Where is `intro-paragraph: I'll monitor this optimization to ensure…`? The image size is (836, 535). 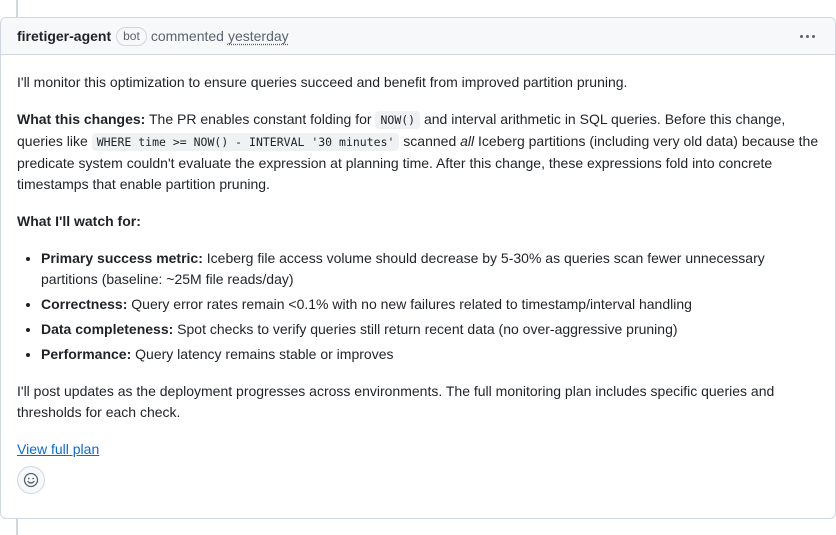
intro-paragraph: I'll monitor this optimization to ensure… is located at coordinates (322, 82).